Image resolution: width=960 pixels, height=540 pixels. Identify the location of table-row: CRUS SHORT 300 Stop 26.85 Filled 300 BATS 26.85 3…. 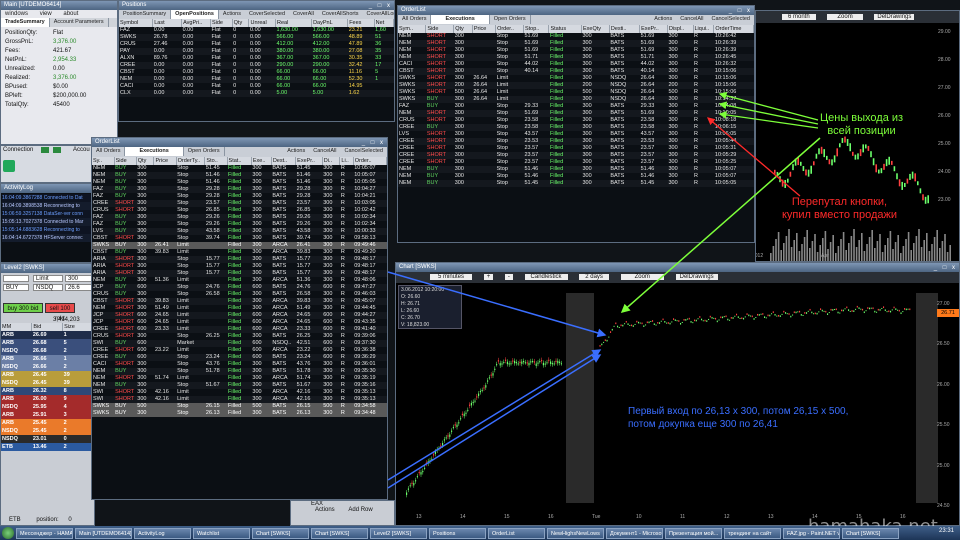
(239, 210).